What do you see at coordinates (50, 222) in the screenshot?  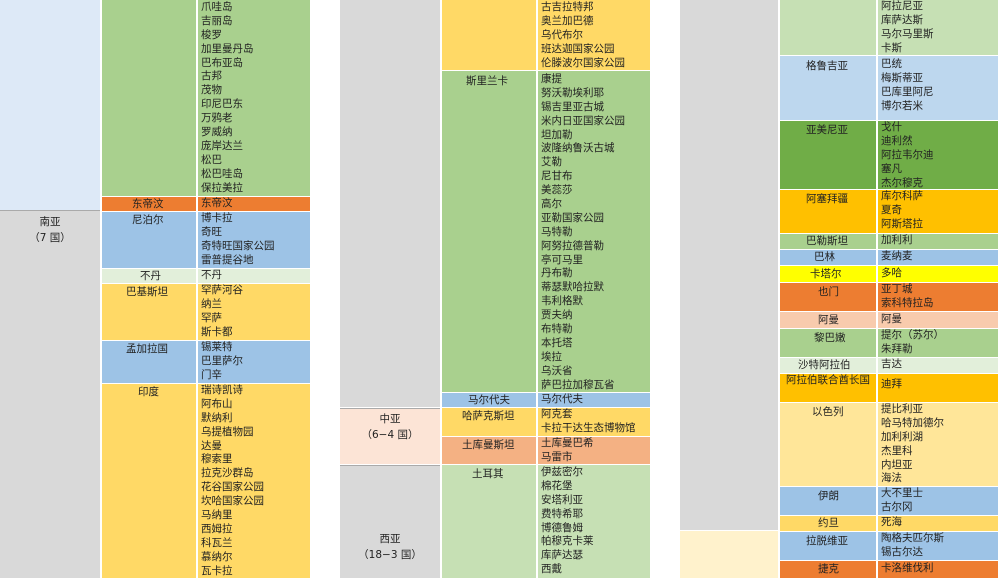 I see `region-label: 南亚` at bounding box center [50, 222].